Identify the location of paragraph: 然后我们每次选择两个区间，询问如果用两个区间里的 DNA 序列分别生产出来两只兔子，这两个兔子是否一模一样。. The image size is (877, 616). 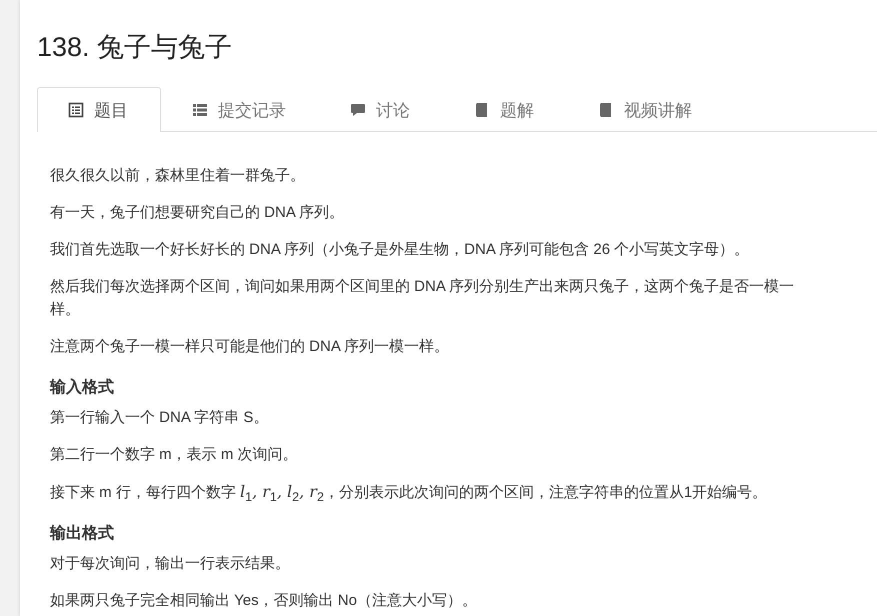
(423, 298).